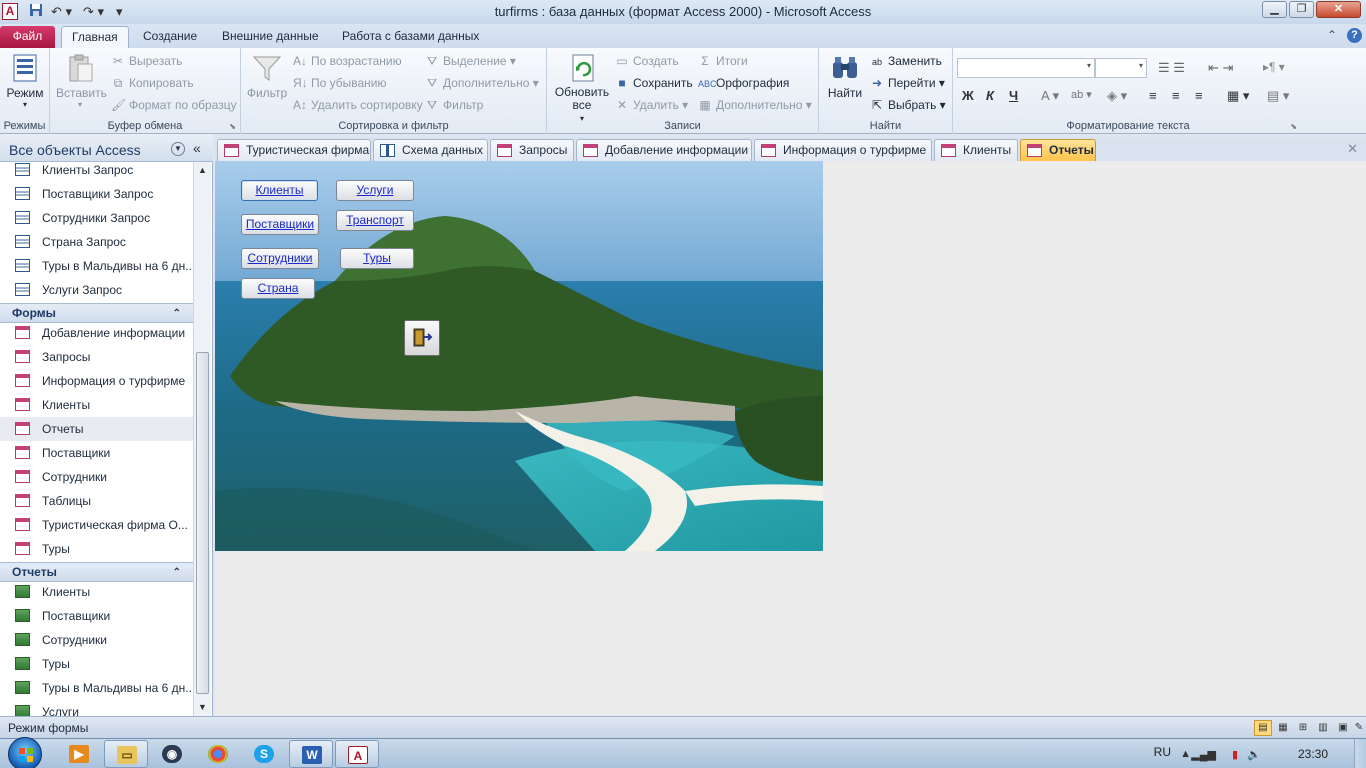 This screenshot has height=768, width=1366. What do you see at coordinates (96, 172) in the screenshot?
I see `nav-query-clients: Клиенты Запрос` at bounding box center [96, 172].